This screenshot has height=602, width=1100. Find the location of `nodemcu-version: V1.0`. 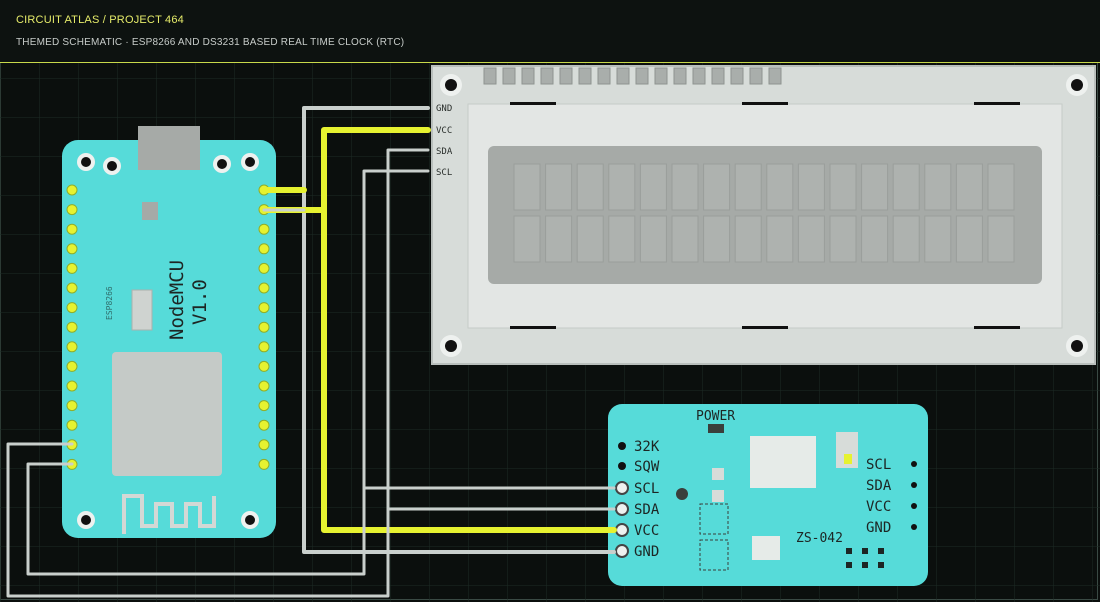

nodemcu-version: V1.0 is located at coordinates (200, 302).